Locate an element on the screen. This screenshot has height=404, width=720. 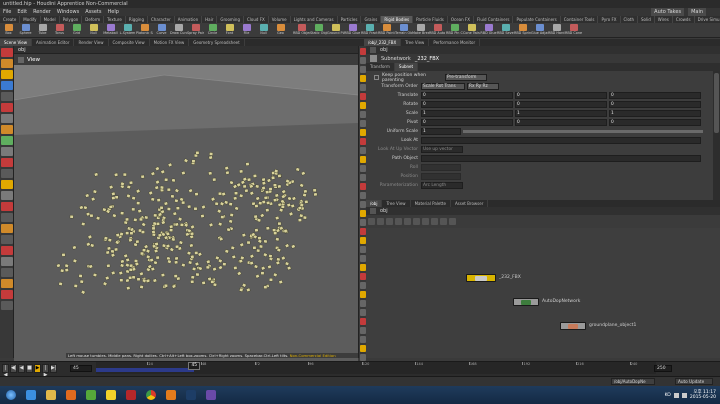
back-arrow-icon is located at coordinates (373, 50).